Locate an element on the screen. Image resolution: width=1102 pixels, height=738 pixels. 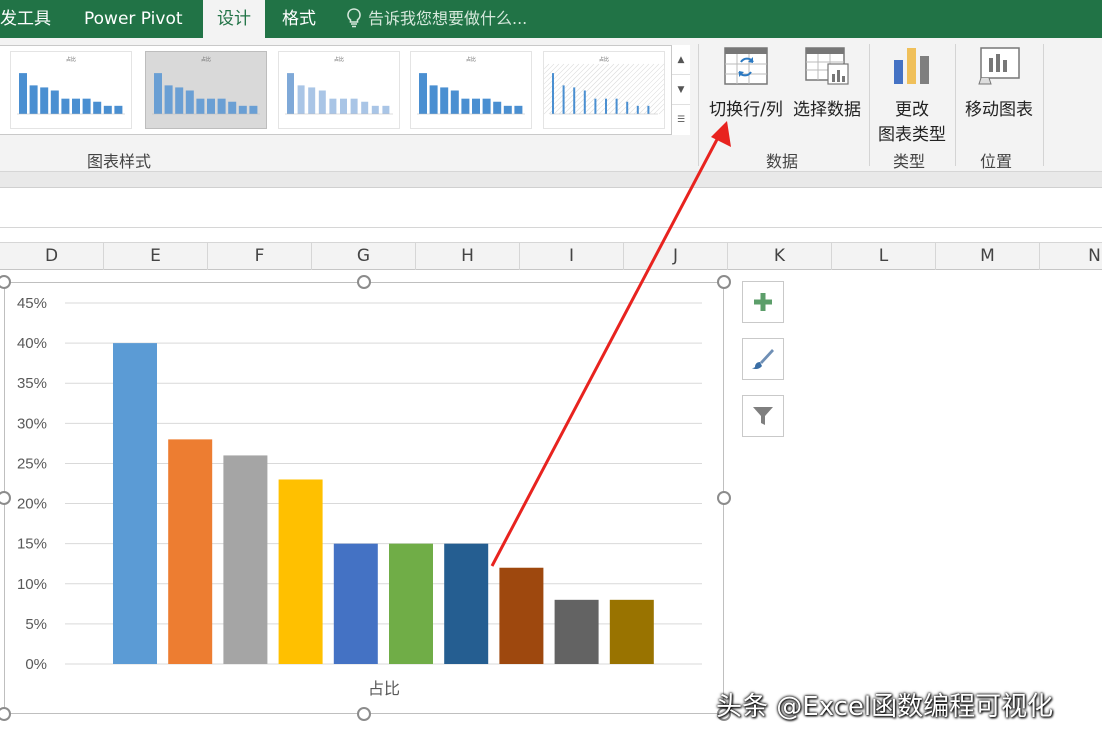
annotation-arrow is located at coordinates (610, 344).